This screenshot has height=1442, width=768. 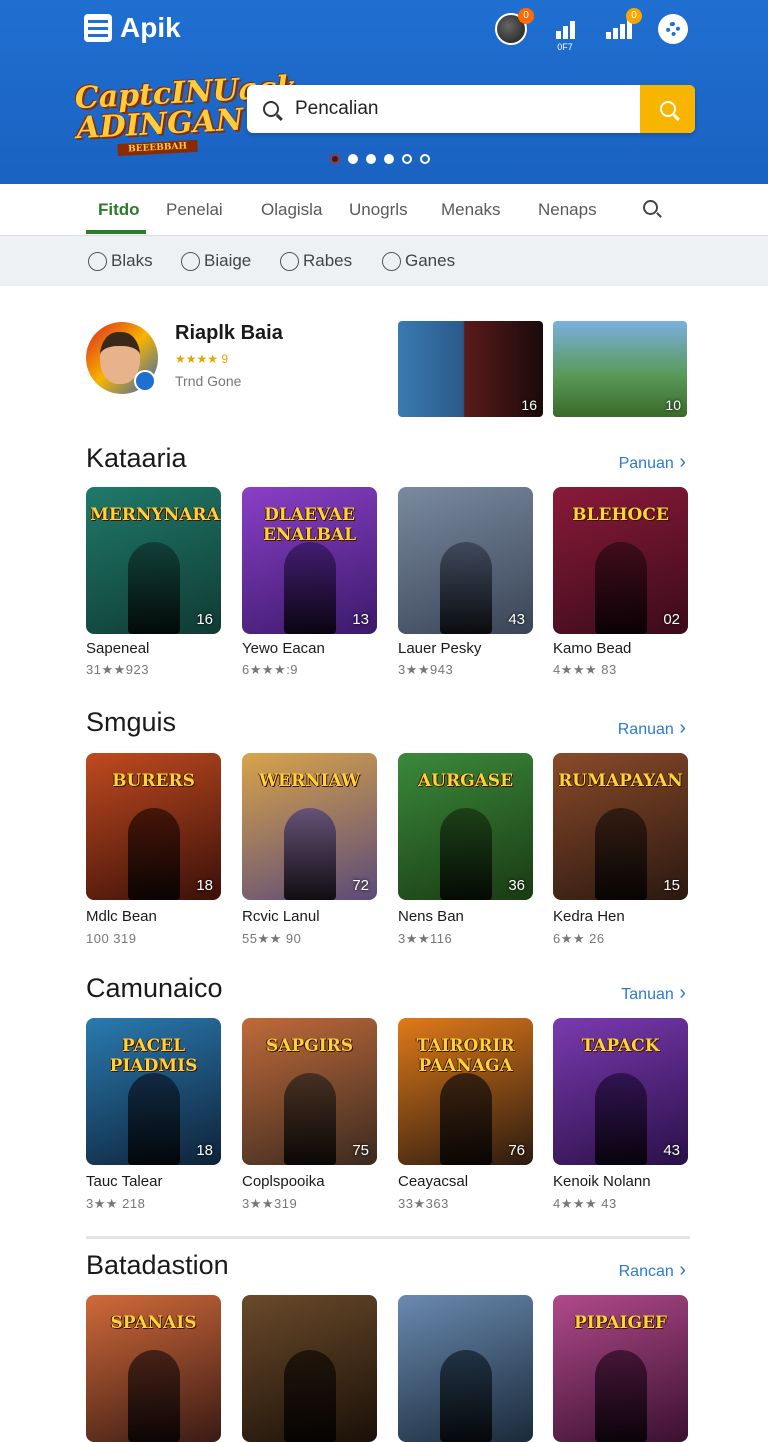 What do you see at coordinates (117, 648) in the screenshot?
I see `app-card-name: Sapeneal` at bounding box center [117, 648].